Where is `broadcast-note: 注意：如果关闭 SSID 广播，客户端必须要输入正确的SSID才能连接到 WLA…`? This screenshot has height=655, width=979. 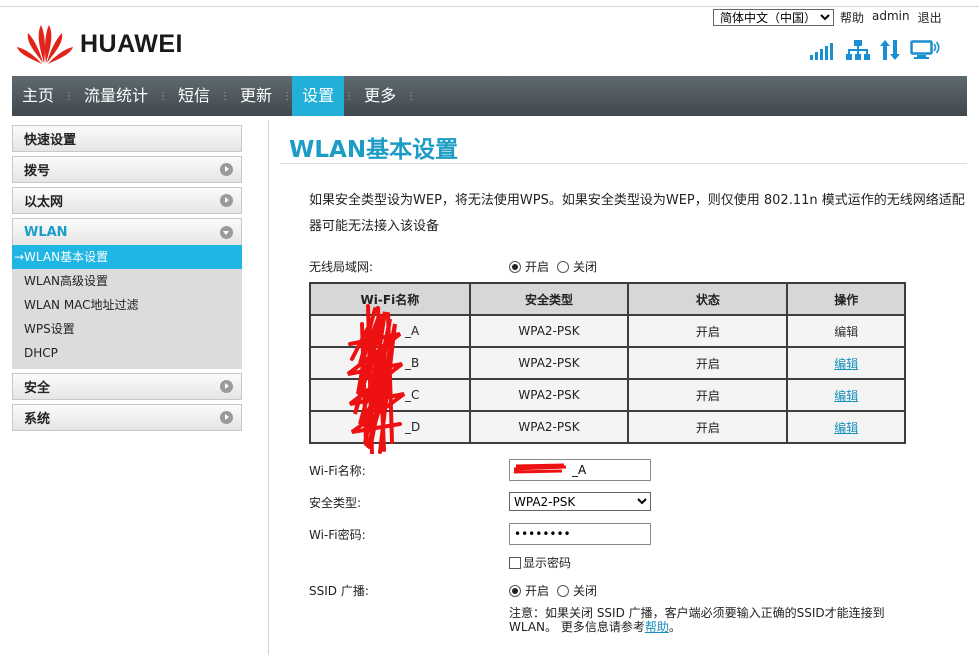
broadcast-note: 注意：如果关闭 SSID 广播，客户端必须要输入正确的SSID才能连接到 WLA… is located at coordinates (709, 620).